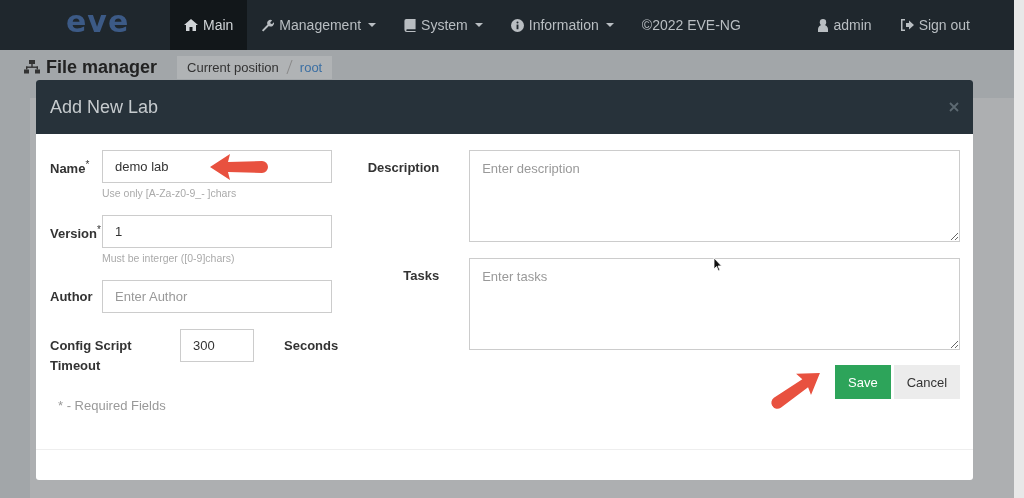 Image resolution: width=1024 pixels, height=498 pixels. Describe the element at coordinates (311, 345) in the screenshot. I see `unit-label: Seconds` at that location.